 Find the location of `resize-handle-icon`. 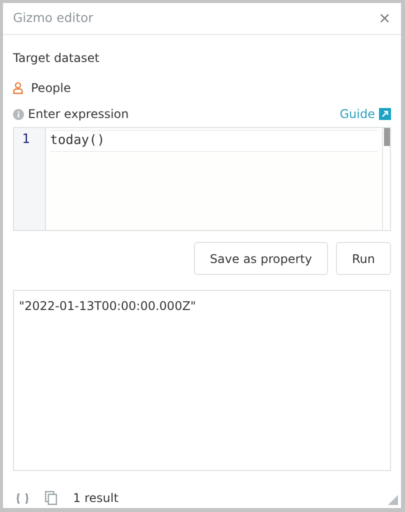

resize-handle-icon is located at coordinates (393, 500).